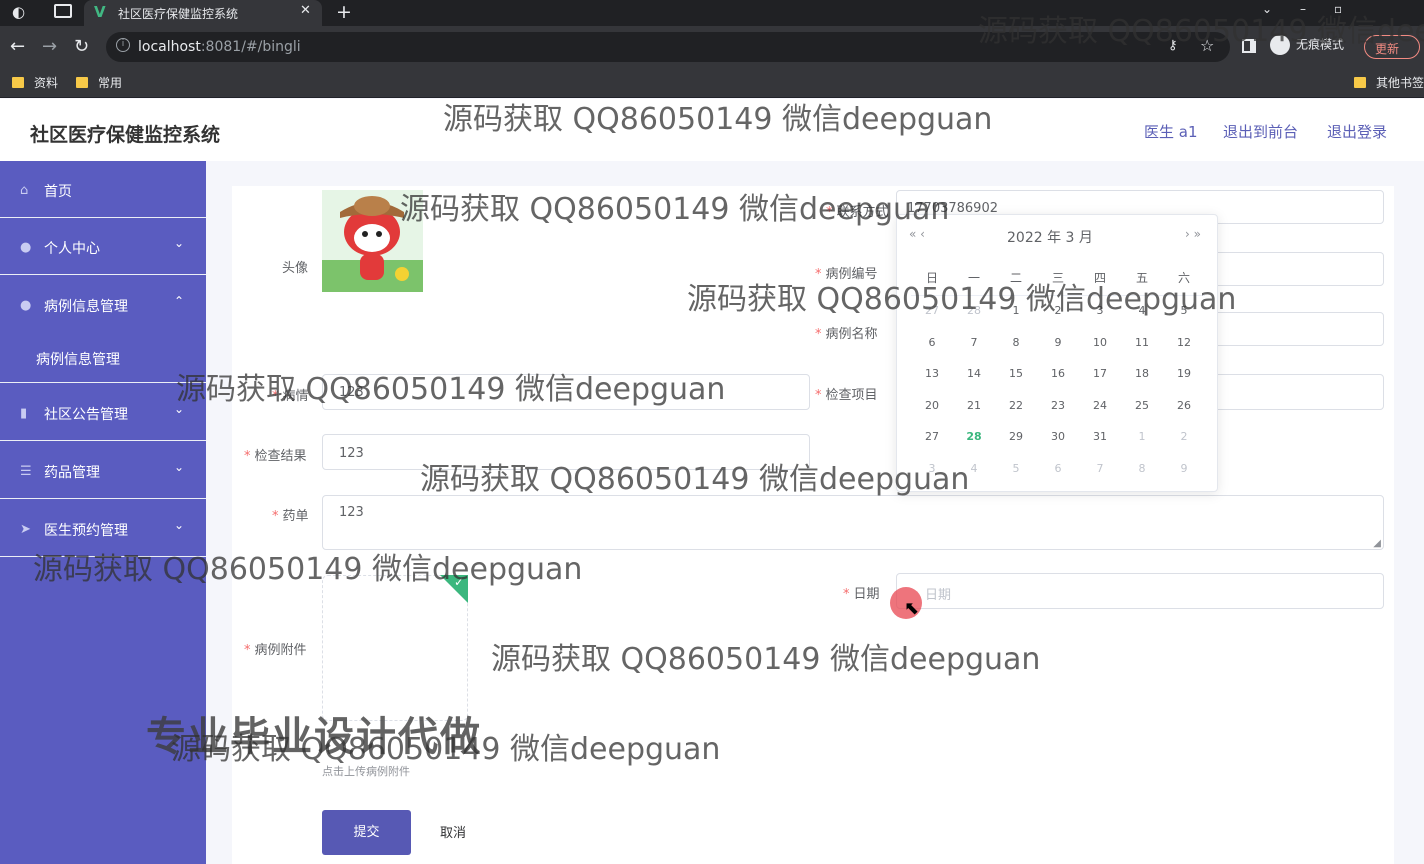  I want to click on date-cell: 15, so click(1016, 373).